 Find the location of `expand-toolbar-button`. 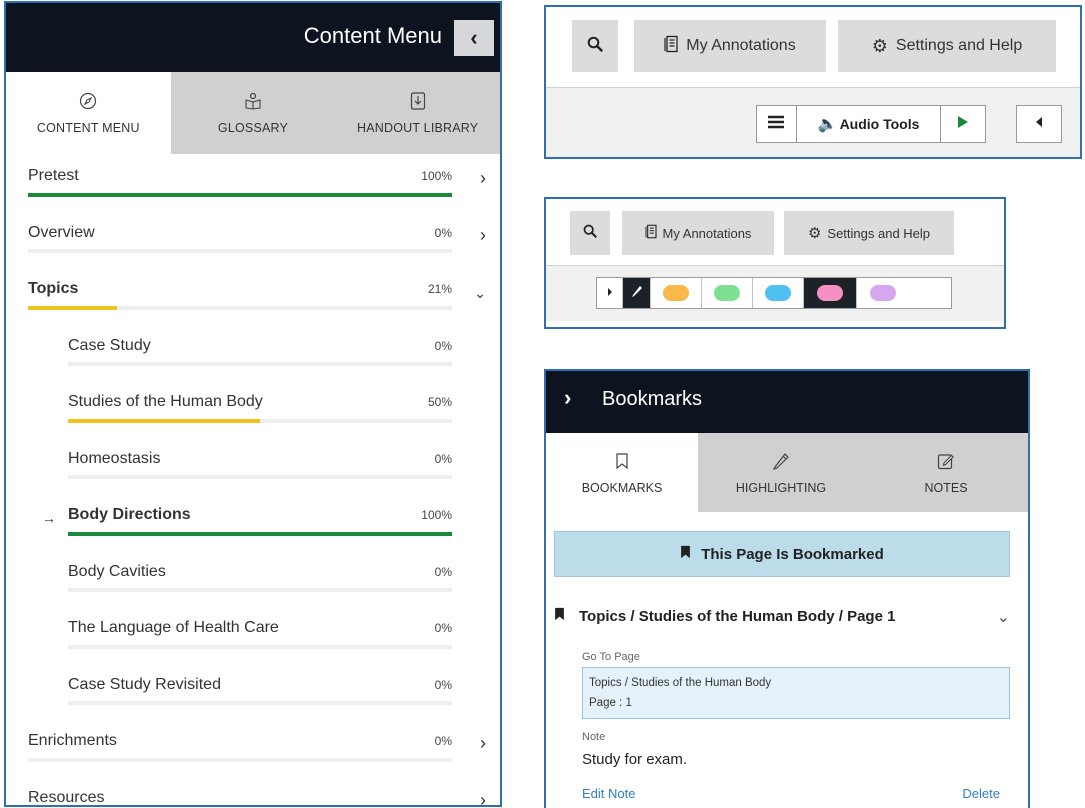

expand-toolbar-button is located at coordinates (610, 293).